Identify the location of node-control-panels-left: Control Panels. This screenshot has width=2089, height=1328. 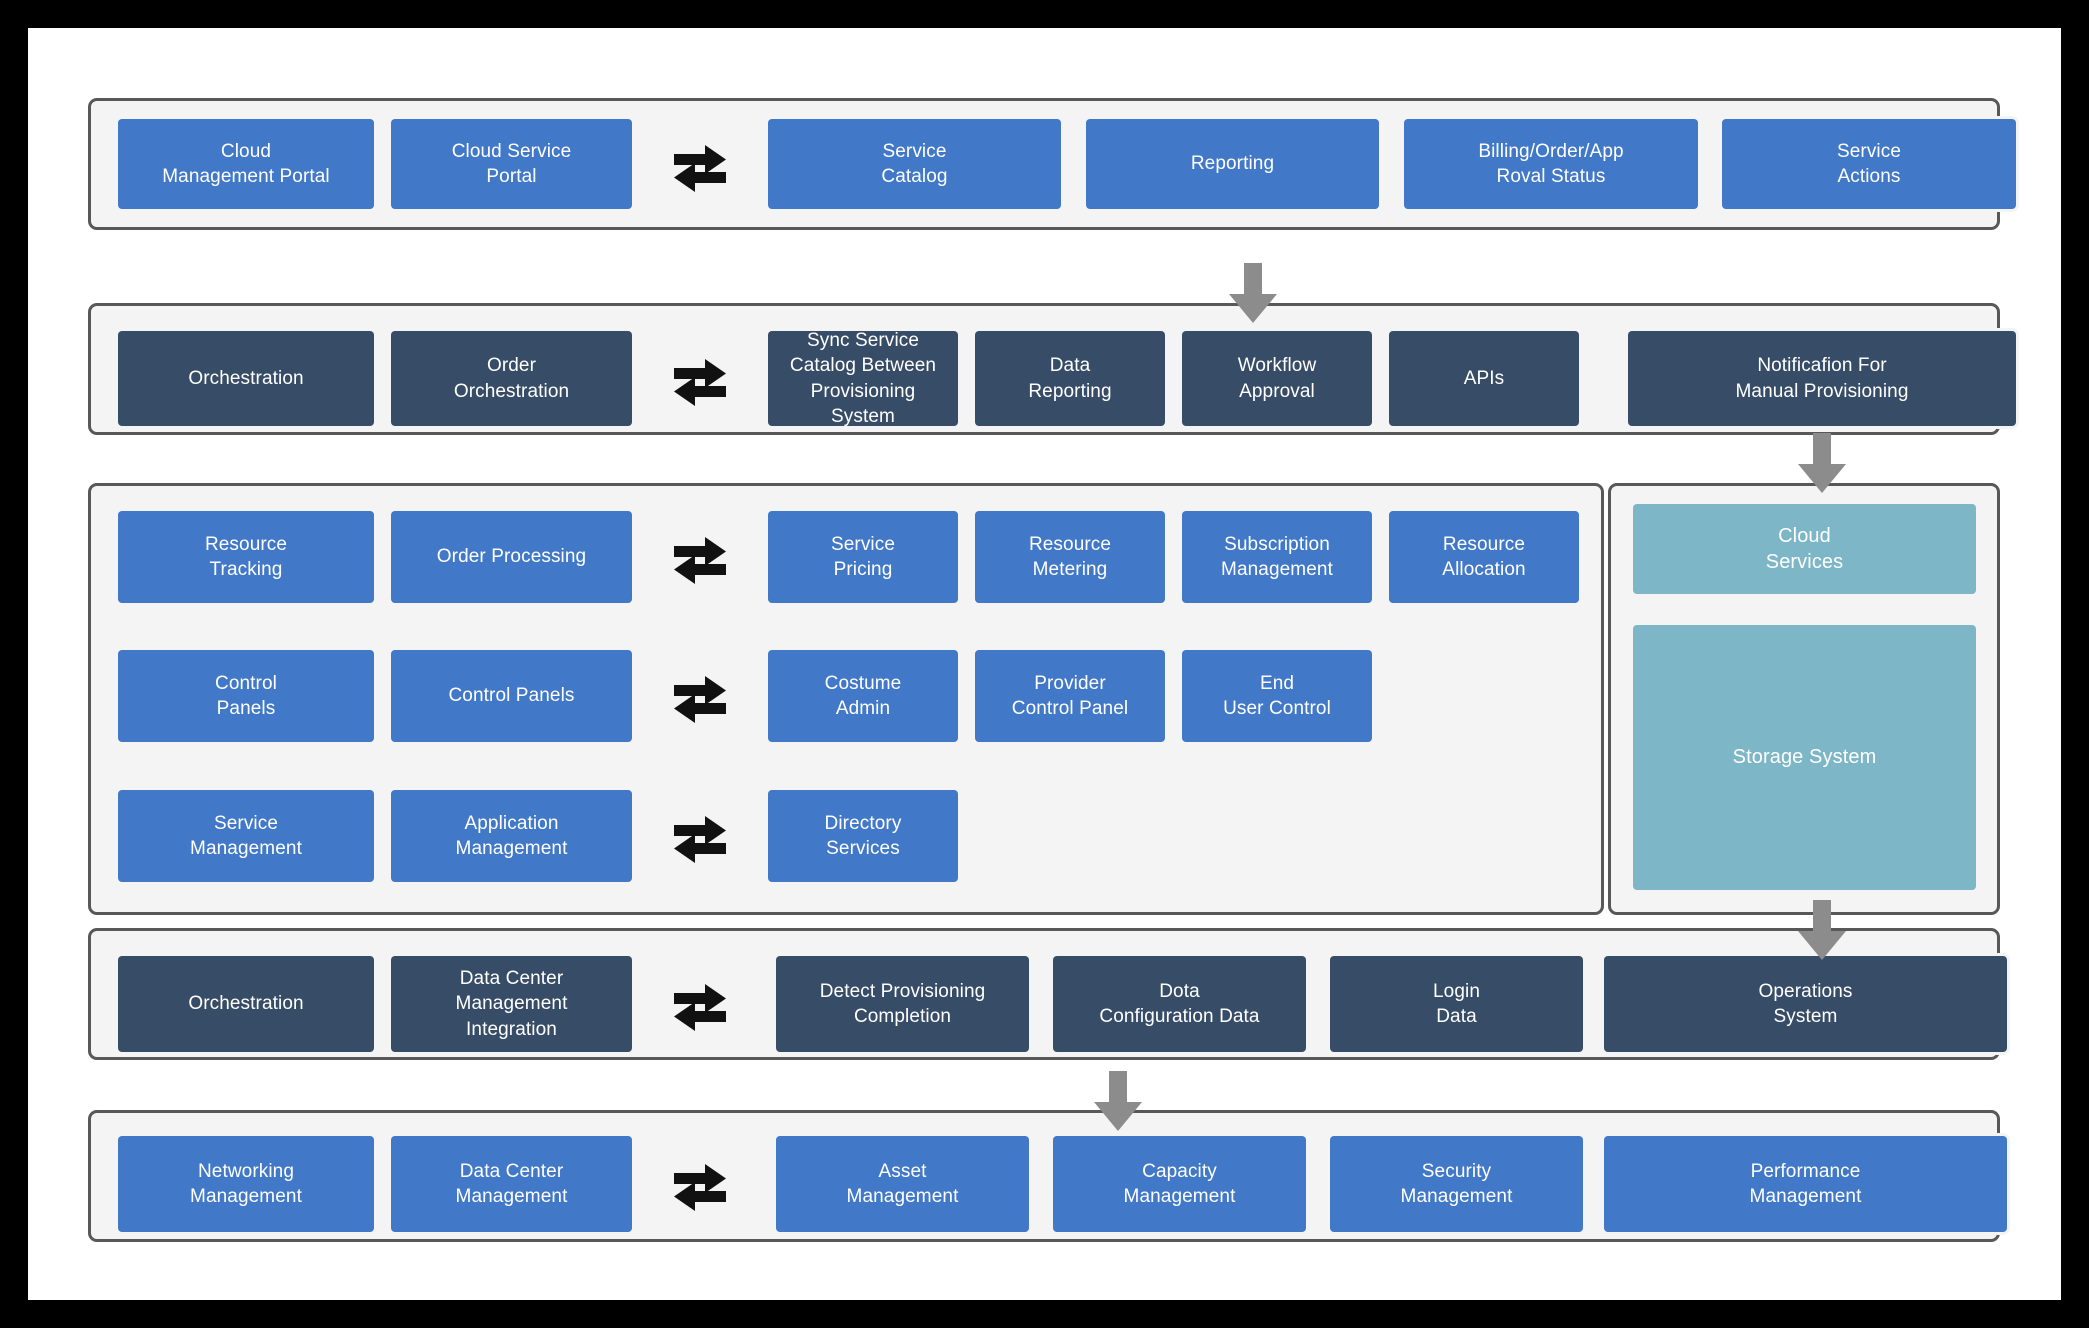
(246, 696).